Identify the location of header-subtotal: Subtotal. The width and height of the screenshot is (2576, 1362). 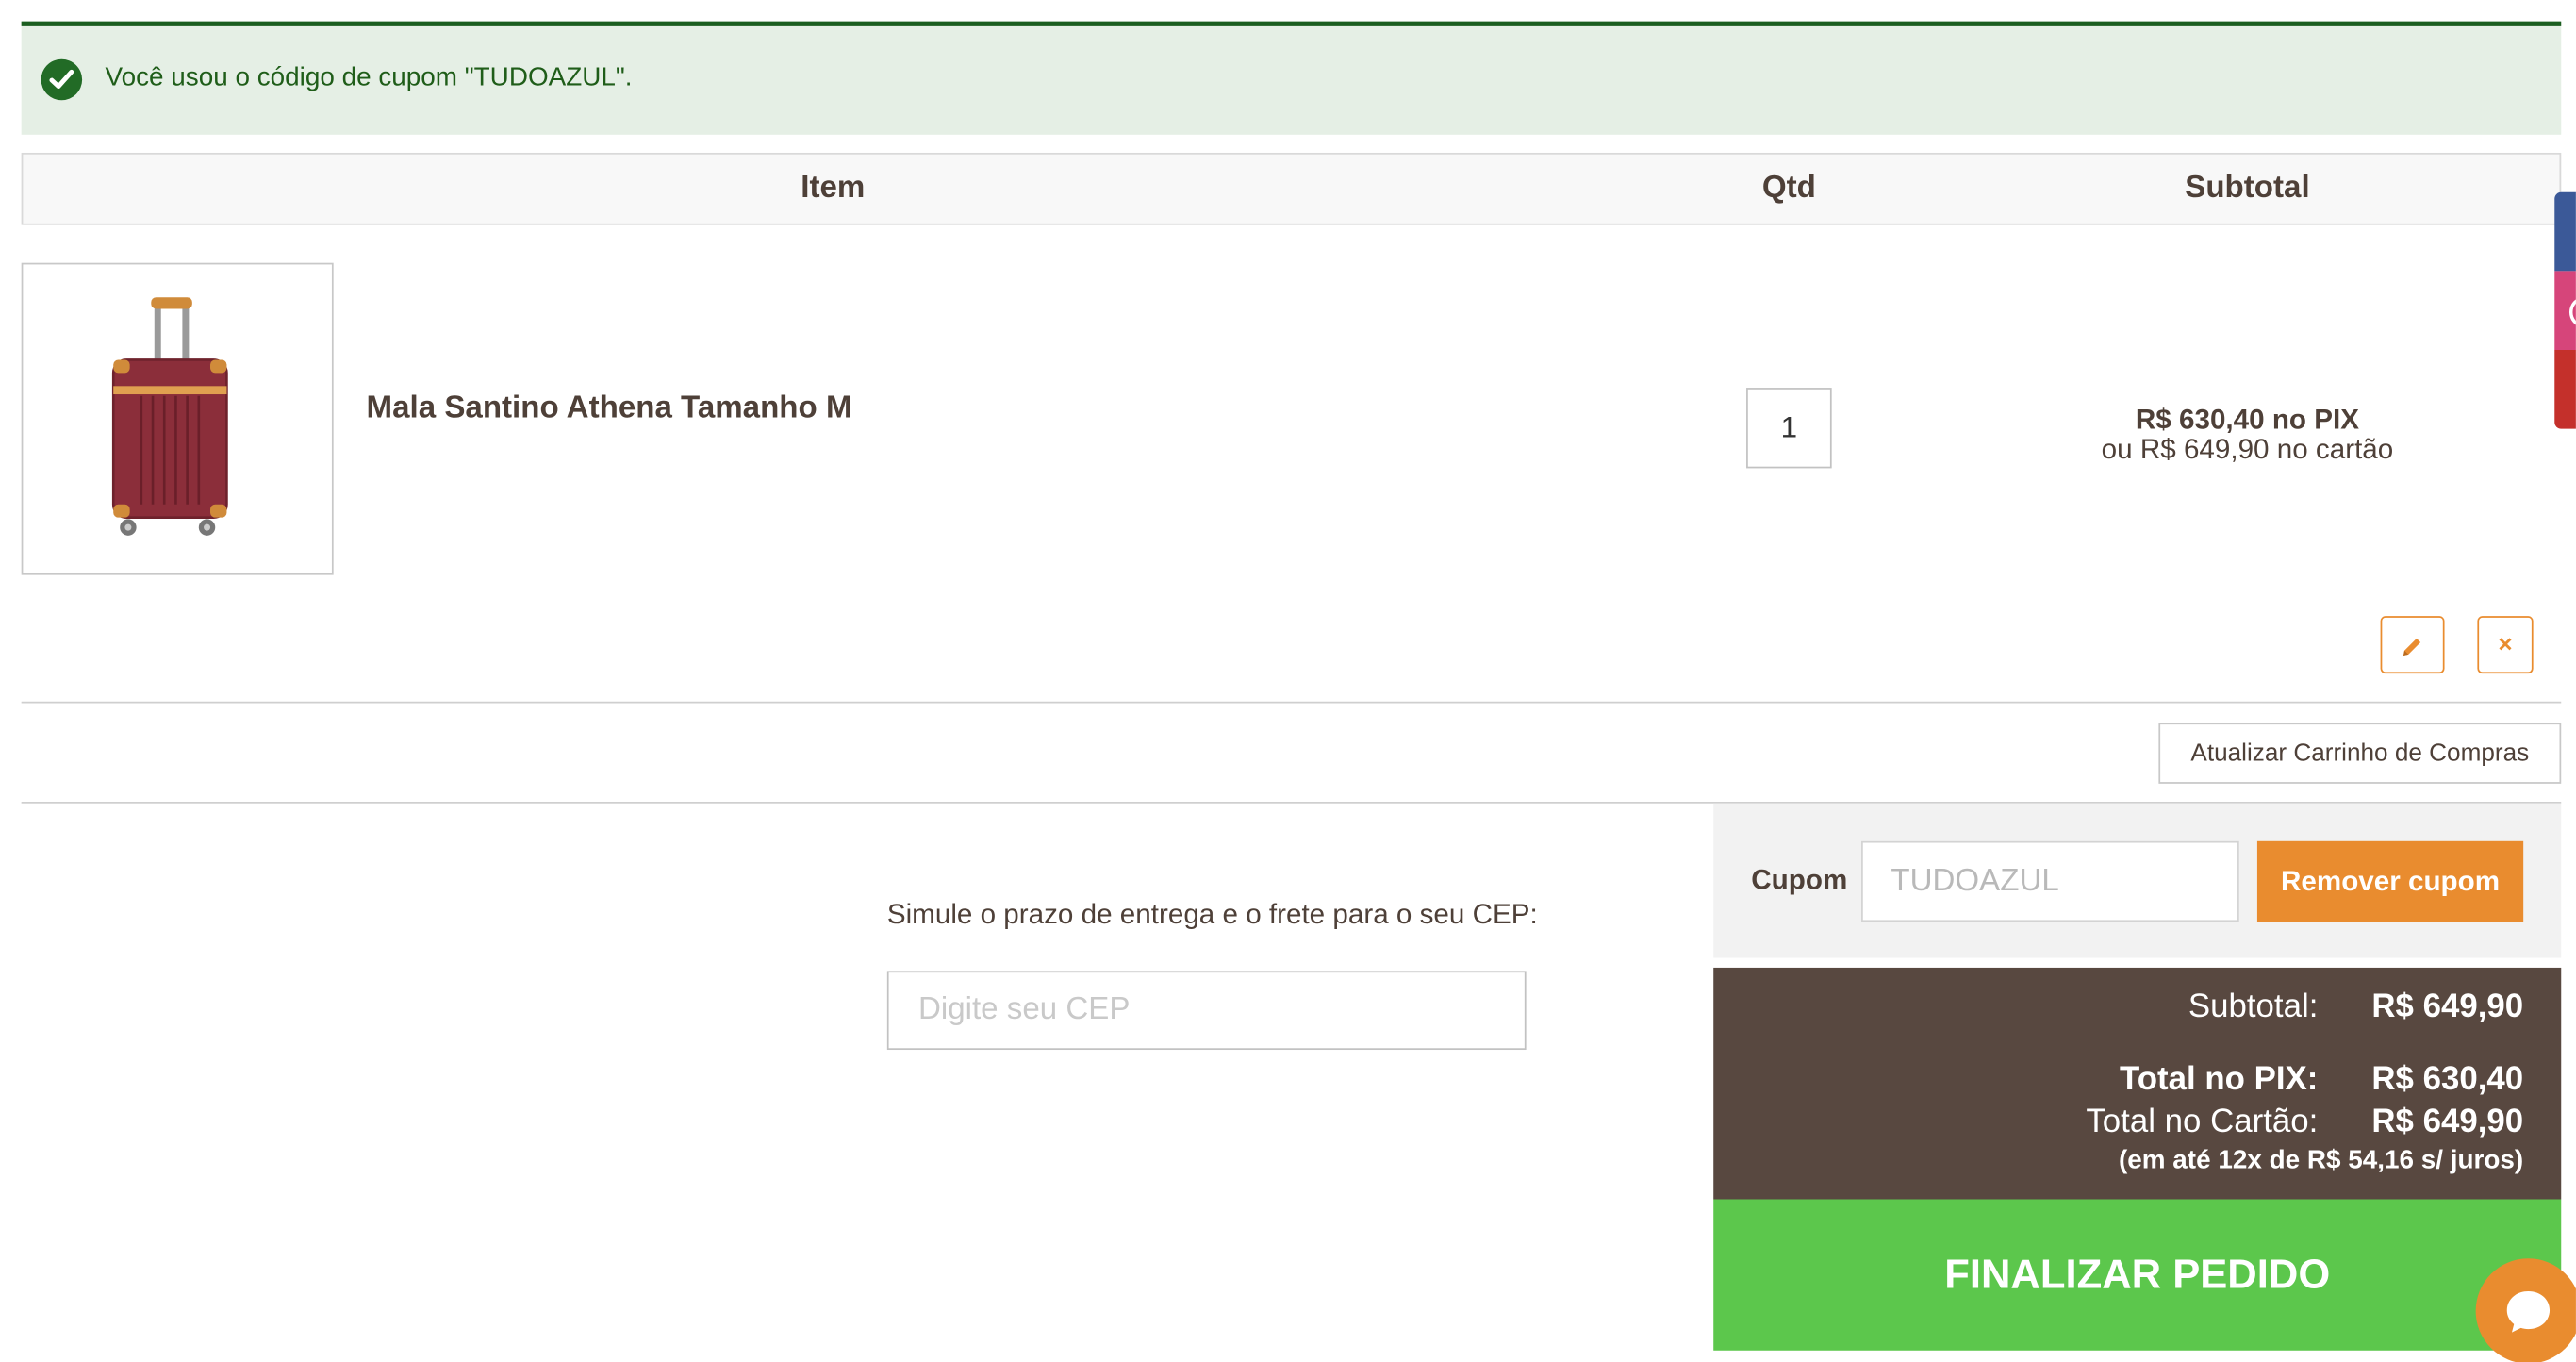
(2247, 188).